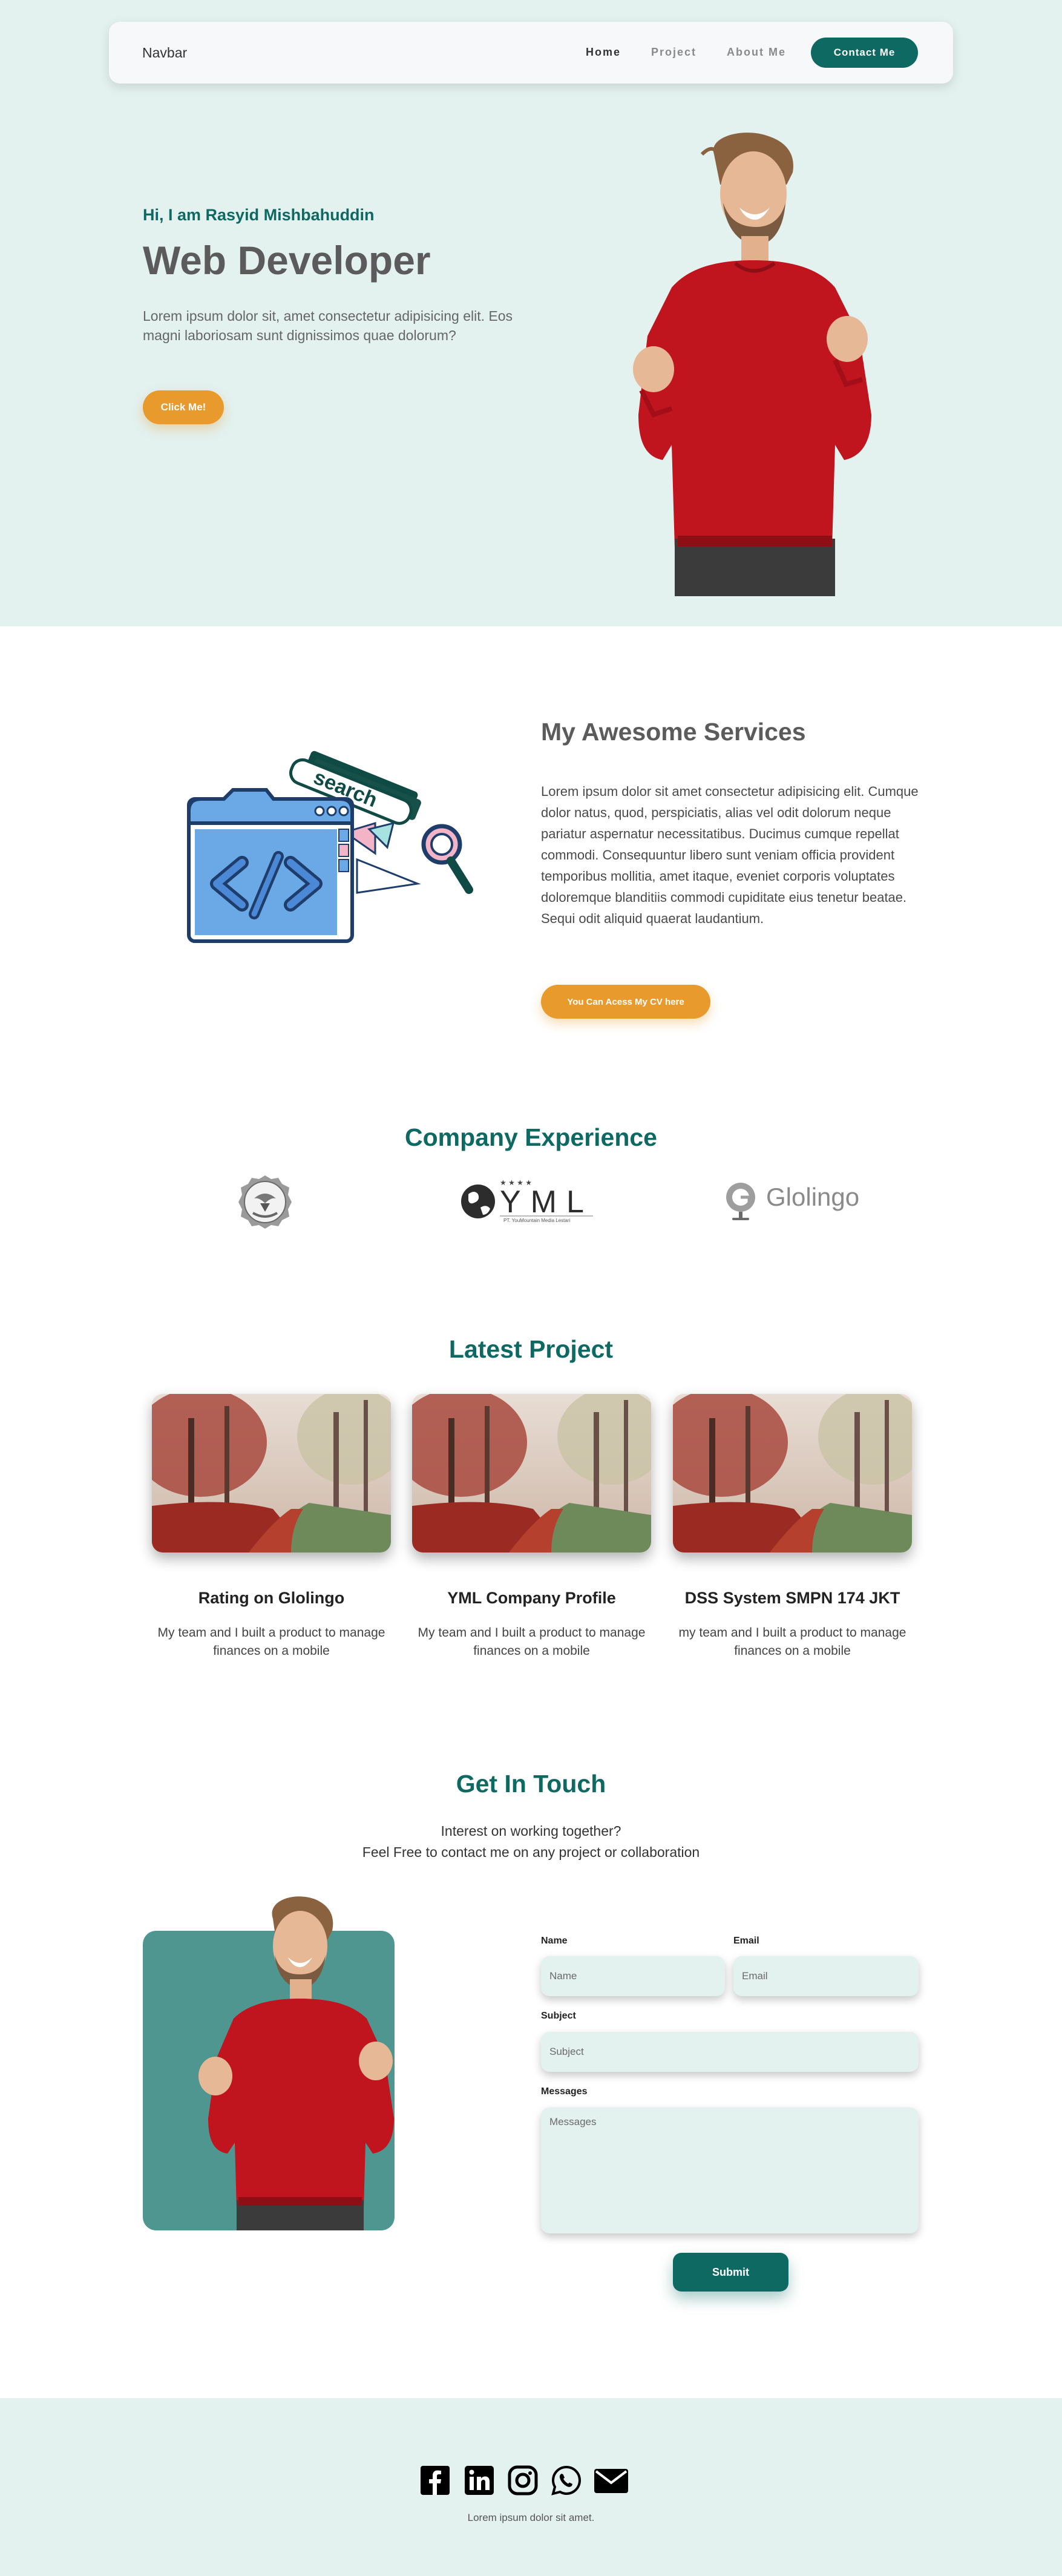  Describe the element at coordinates (183, 407) in the screenshot. I see `click-me-button: Click Me!` at that location.